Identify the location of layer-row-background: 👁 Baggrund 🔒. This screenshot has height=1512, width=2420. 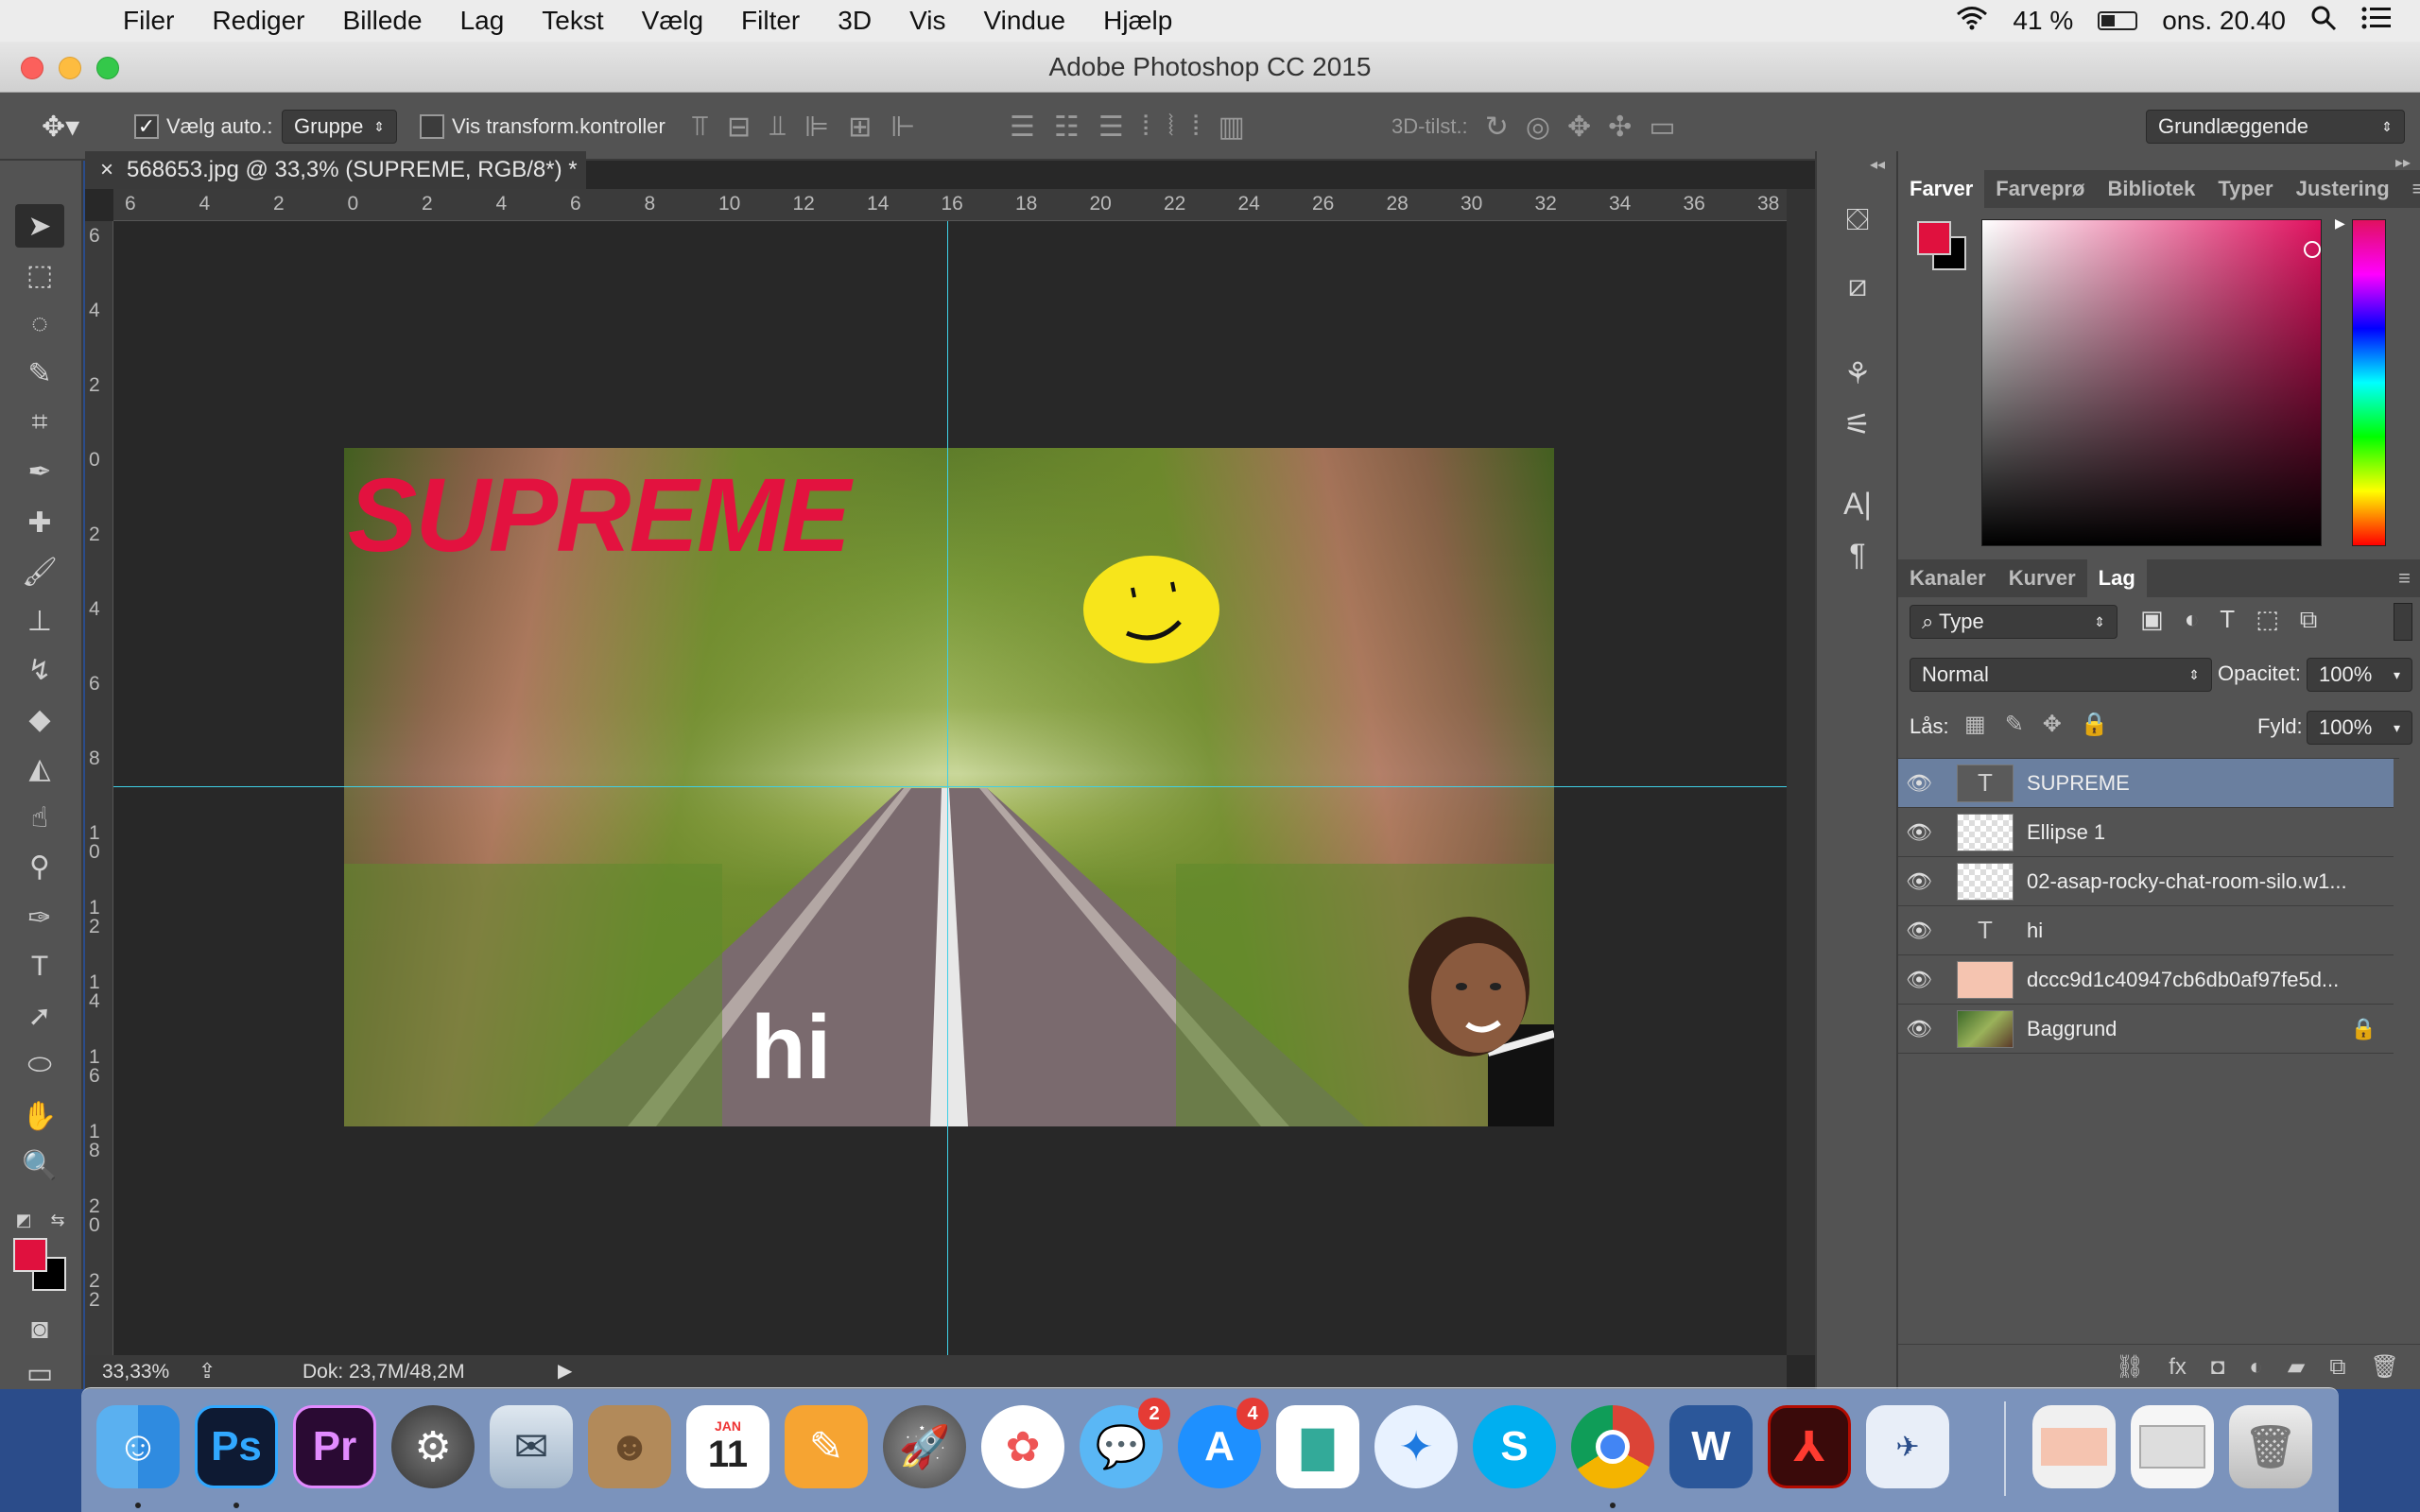
(2146, 1029).